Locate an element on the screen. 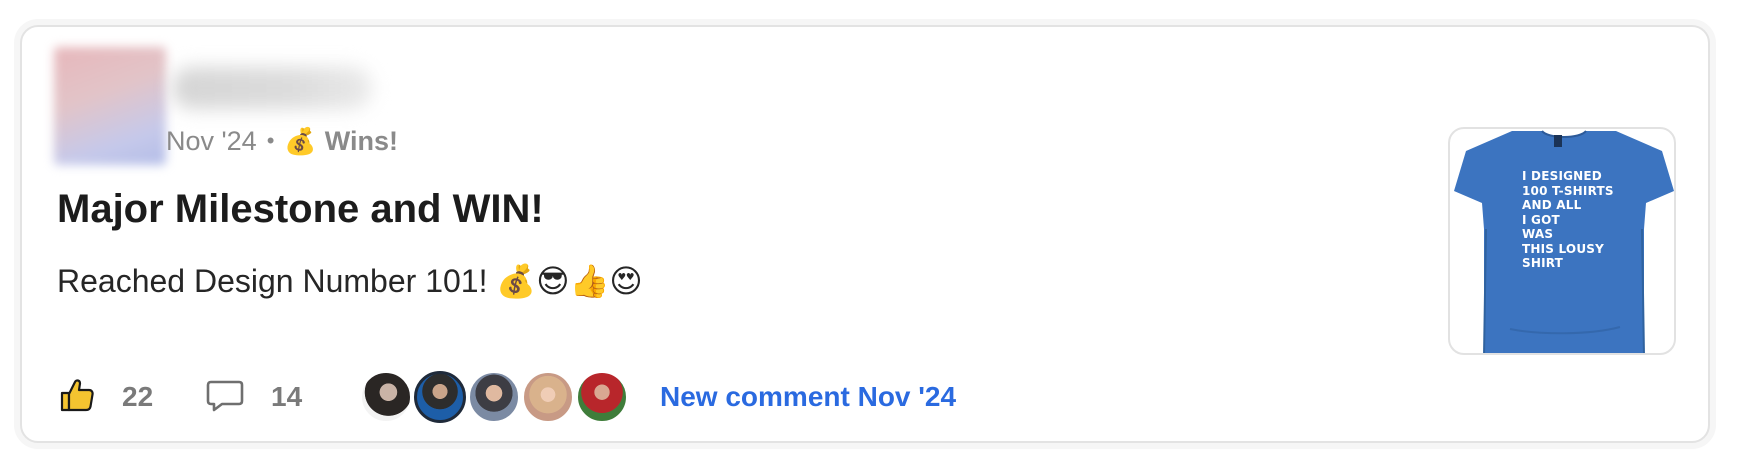  comment-count: 14 is located at coordinates (287, 396).